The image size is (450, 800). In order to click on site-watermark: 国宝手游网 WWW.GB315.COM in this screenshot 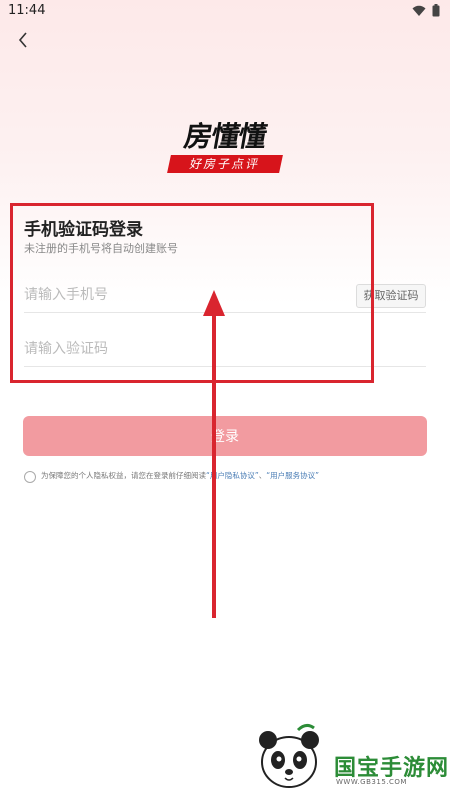, I will do `click(351, 759)`.